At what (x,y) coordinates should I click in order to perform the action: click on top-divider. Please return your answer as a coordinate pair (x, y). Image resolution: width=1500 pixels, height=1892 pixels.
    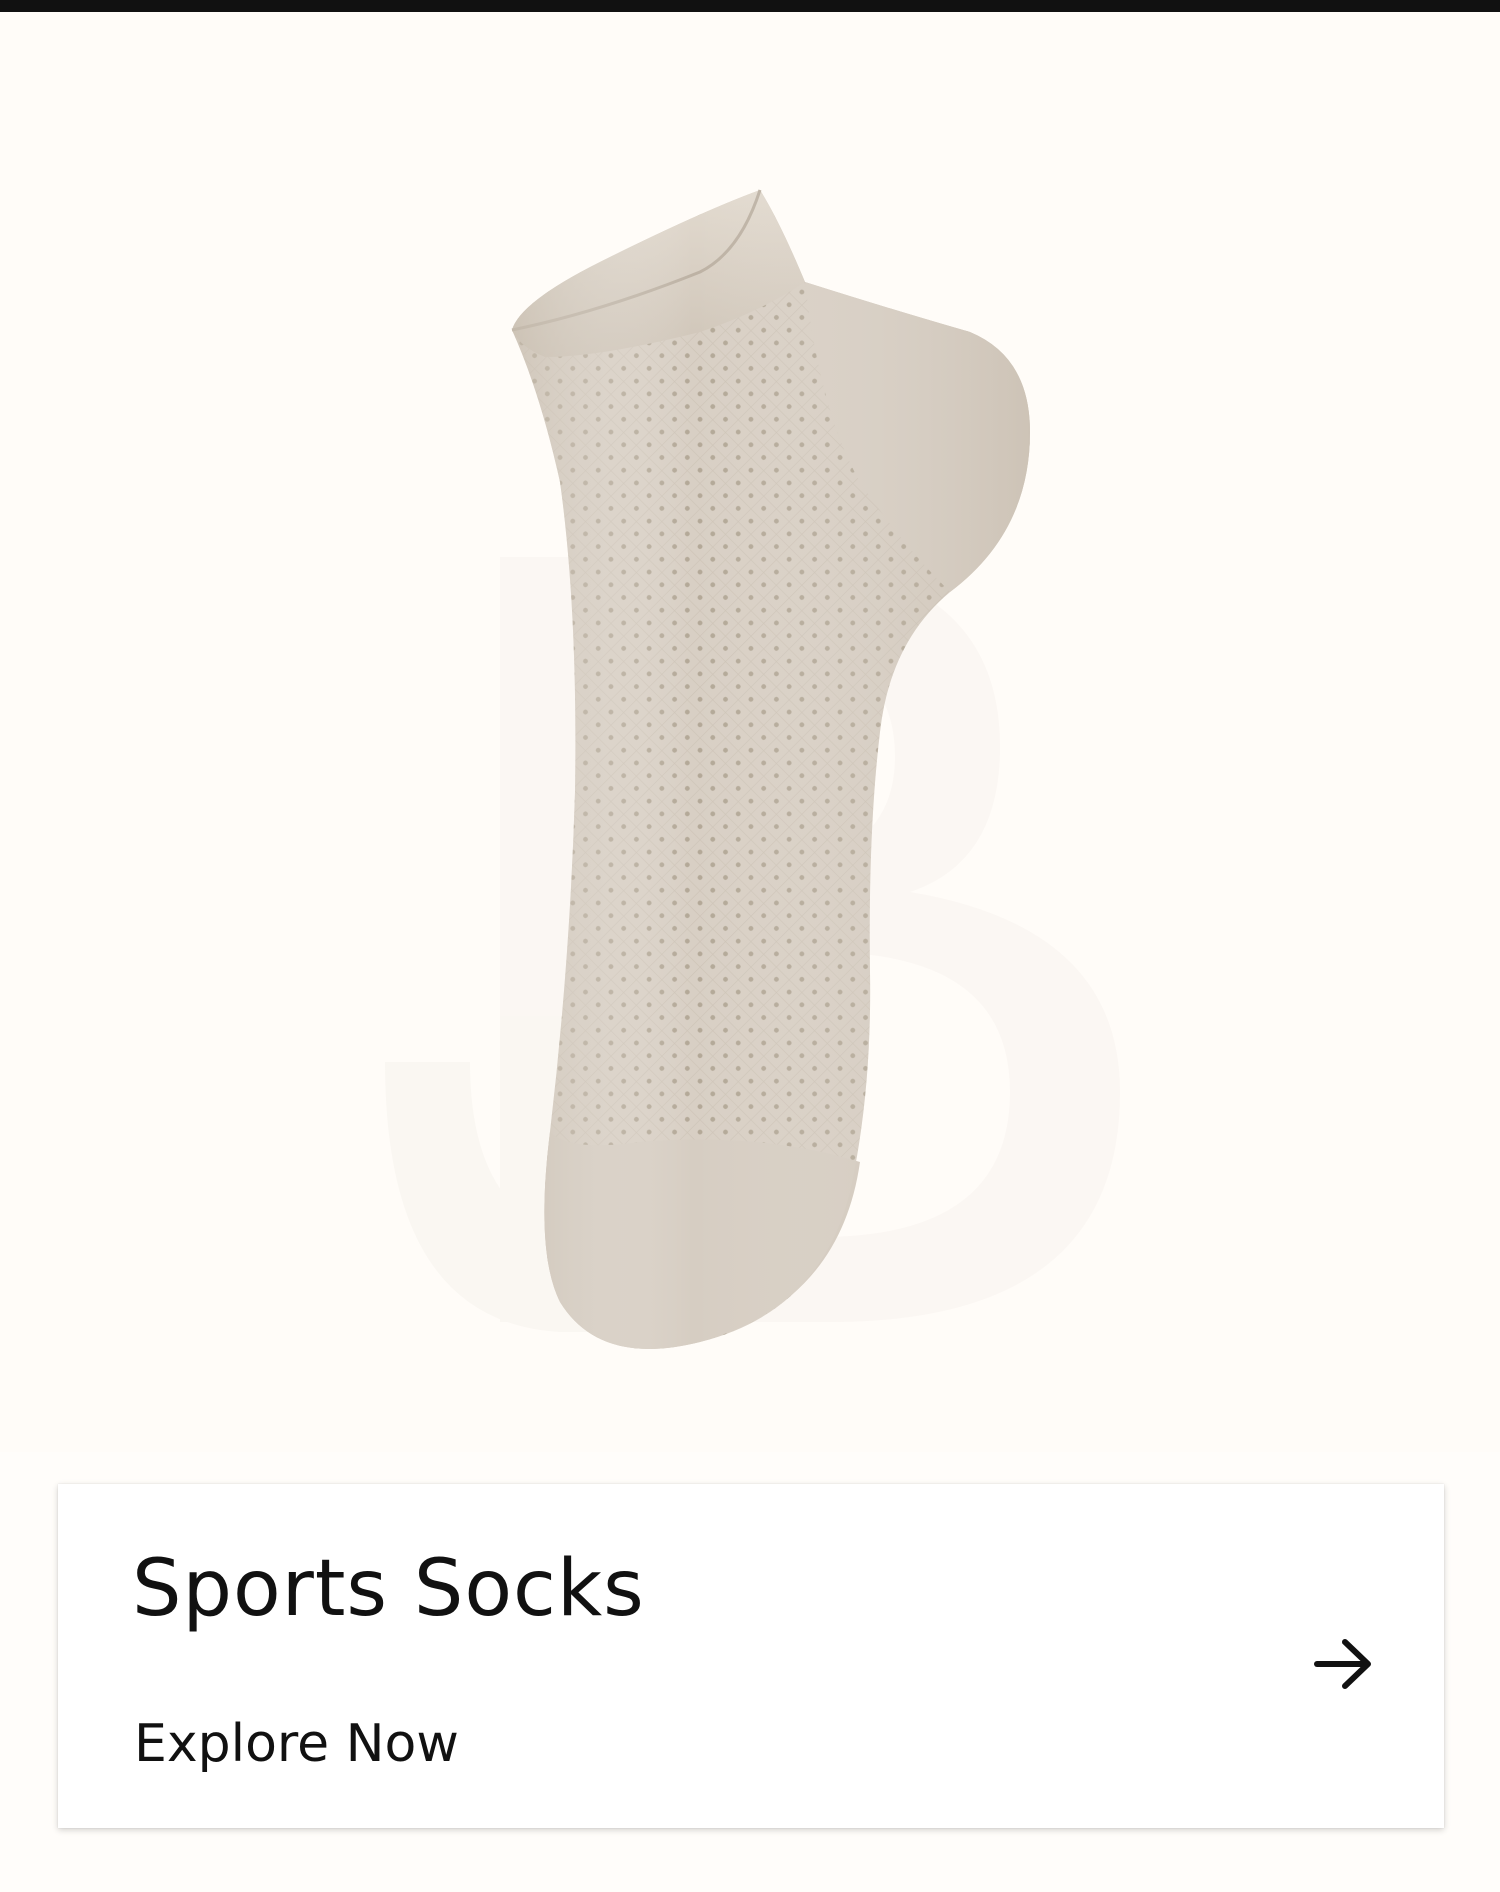
    Looking at the image, I should click on (750, 6).